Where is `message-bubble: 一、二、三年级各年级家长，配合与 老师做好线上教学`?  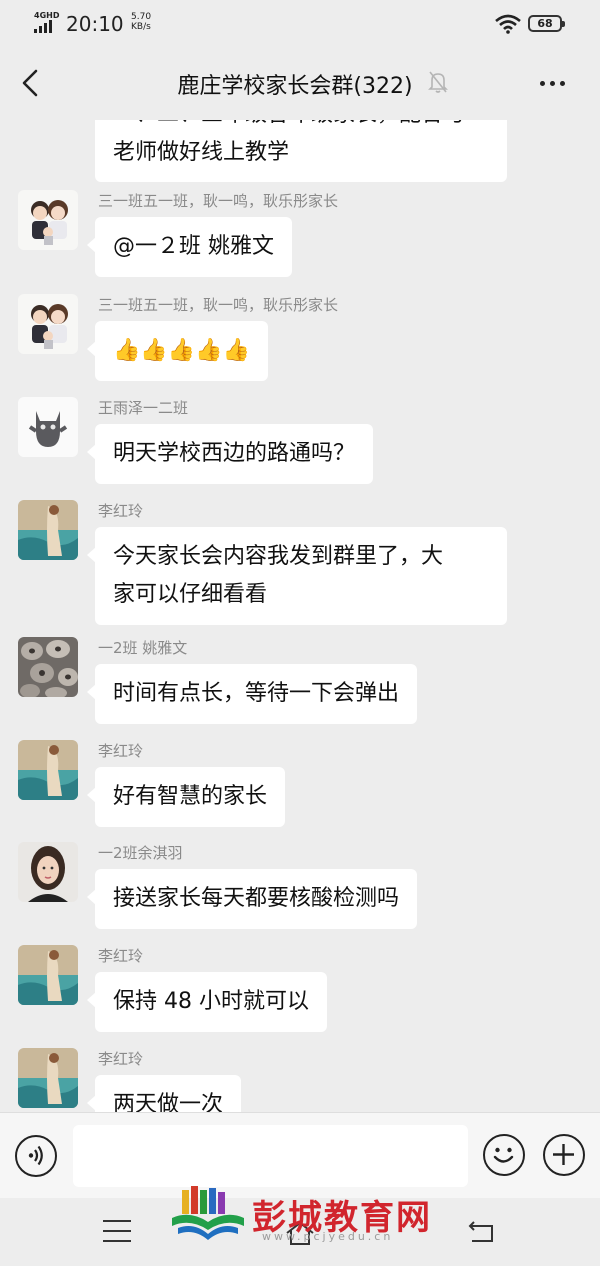 message-bubble: 一、二、三年级各年级家长，配合与 老师做好线上教学 is located at coordinates (301, 151).